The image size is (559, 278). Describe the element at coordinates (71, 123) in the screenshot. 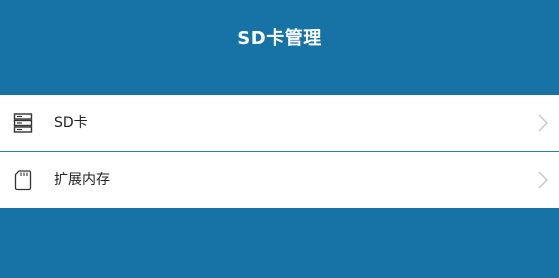

I see `list-item-label: SD卡` at that location.